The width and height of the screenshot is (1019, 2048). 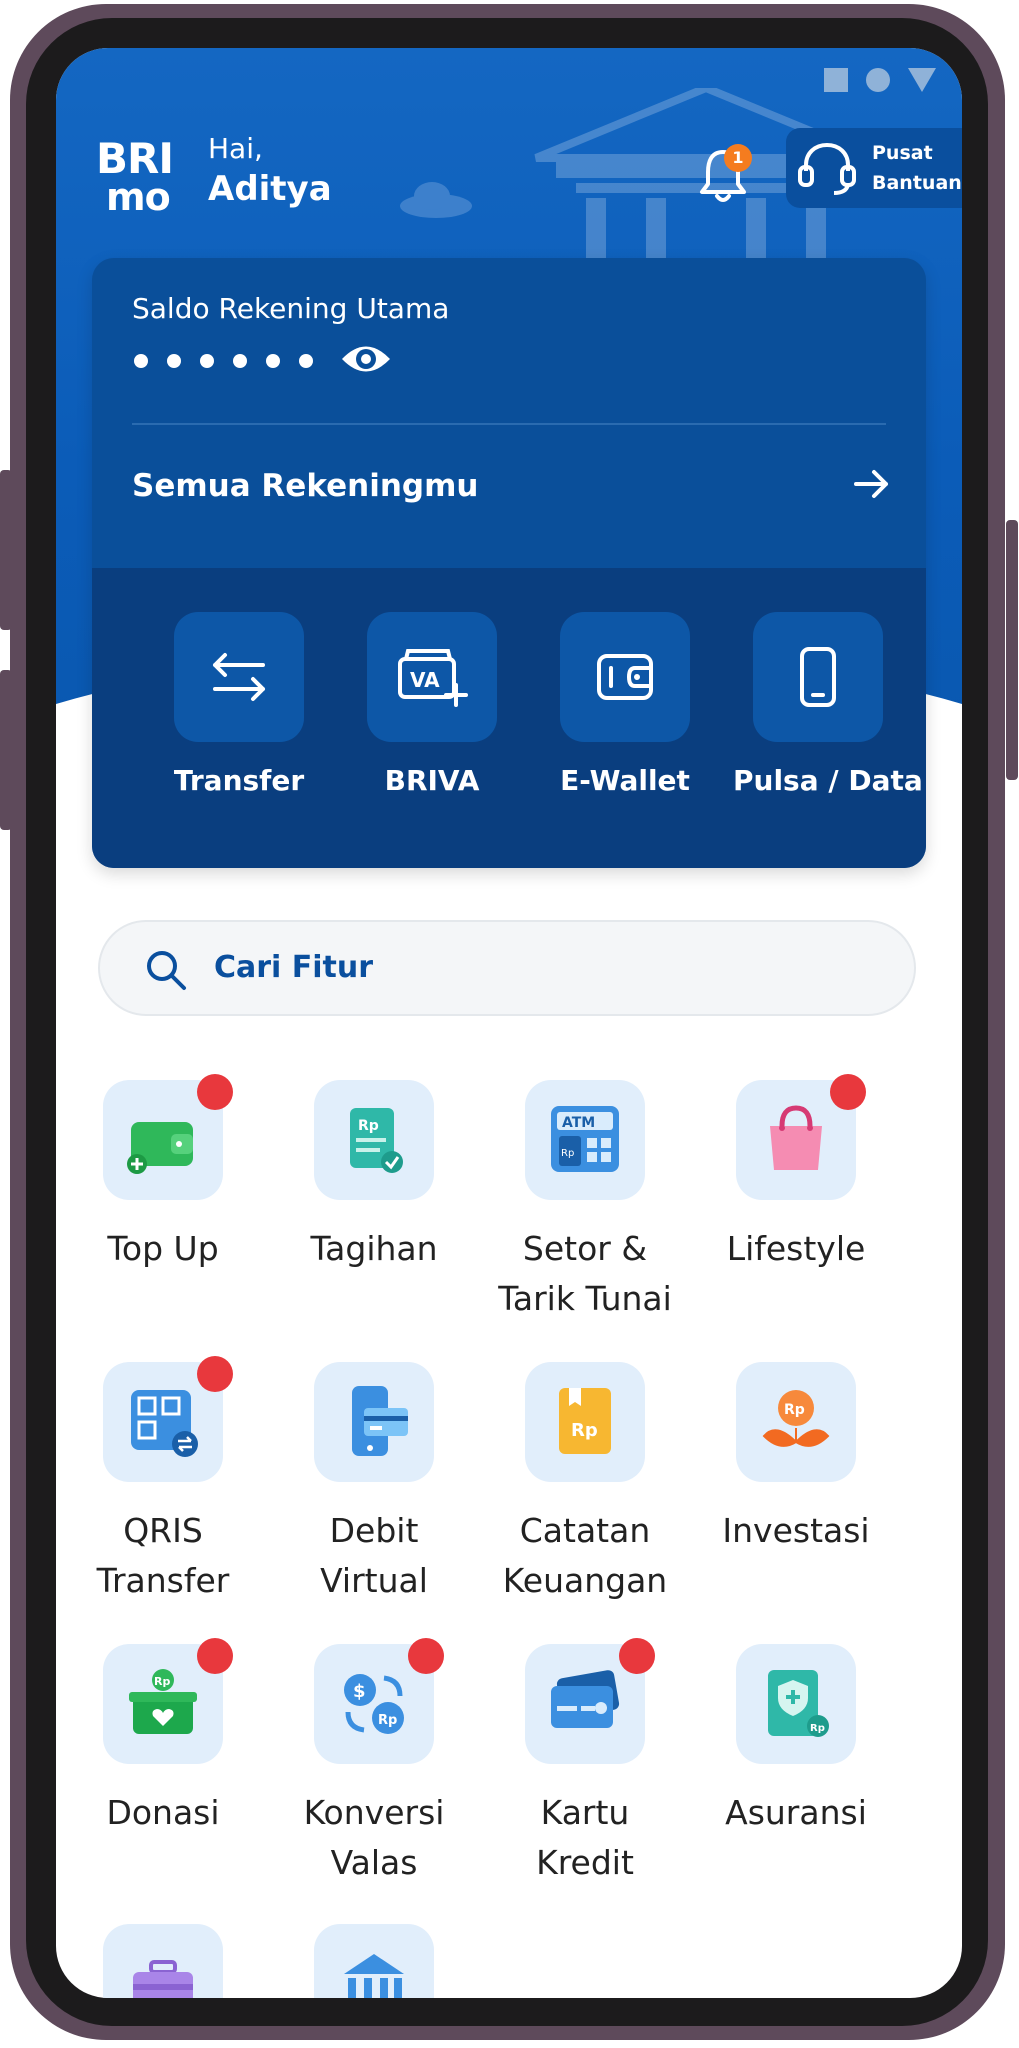 I want to click on quick-action-label: Pulsa / Data, so click(x=828, y=780).